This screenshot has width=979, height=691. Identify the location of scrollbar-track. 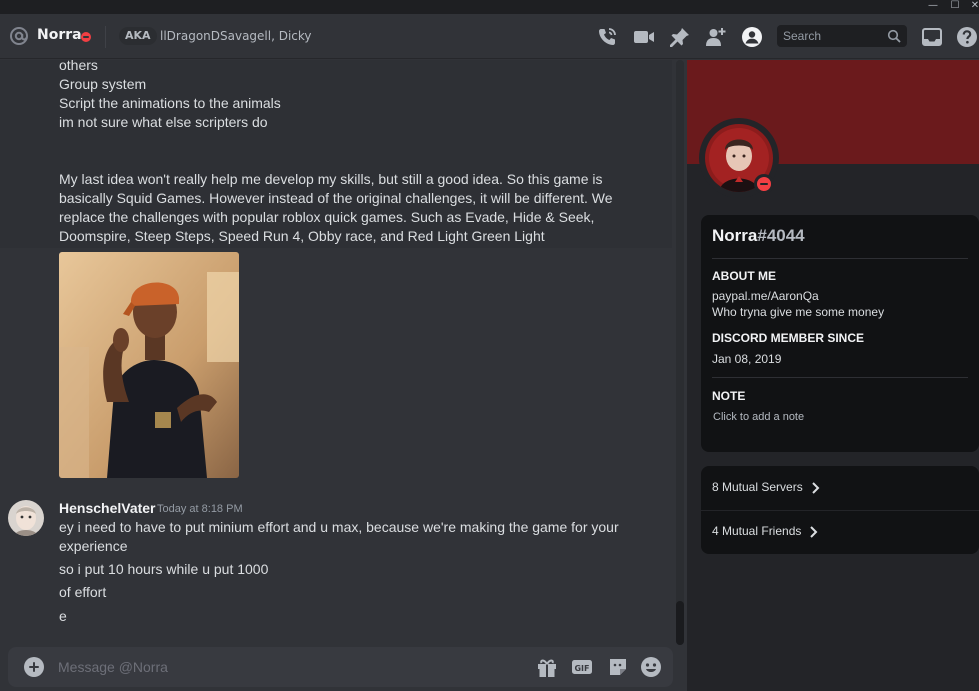
(680, 352).